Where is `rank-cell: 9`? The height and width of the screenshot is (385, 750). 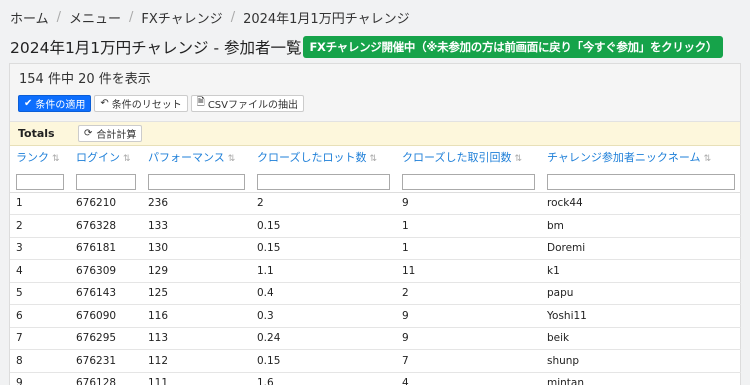
rank-cell: 9 is located at coordinates (40, 378).